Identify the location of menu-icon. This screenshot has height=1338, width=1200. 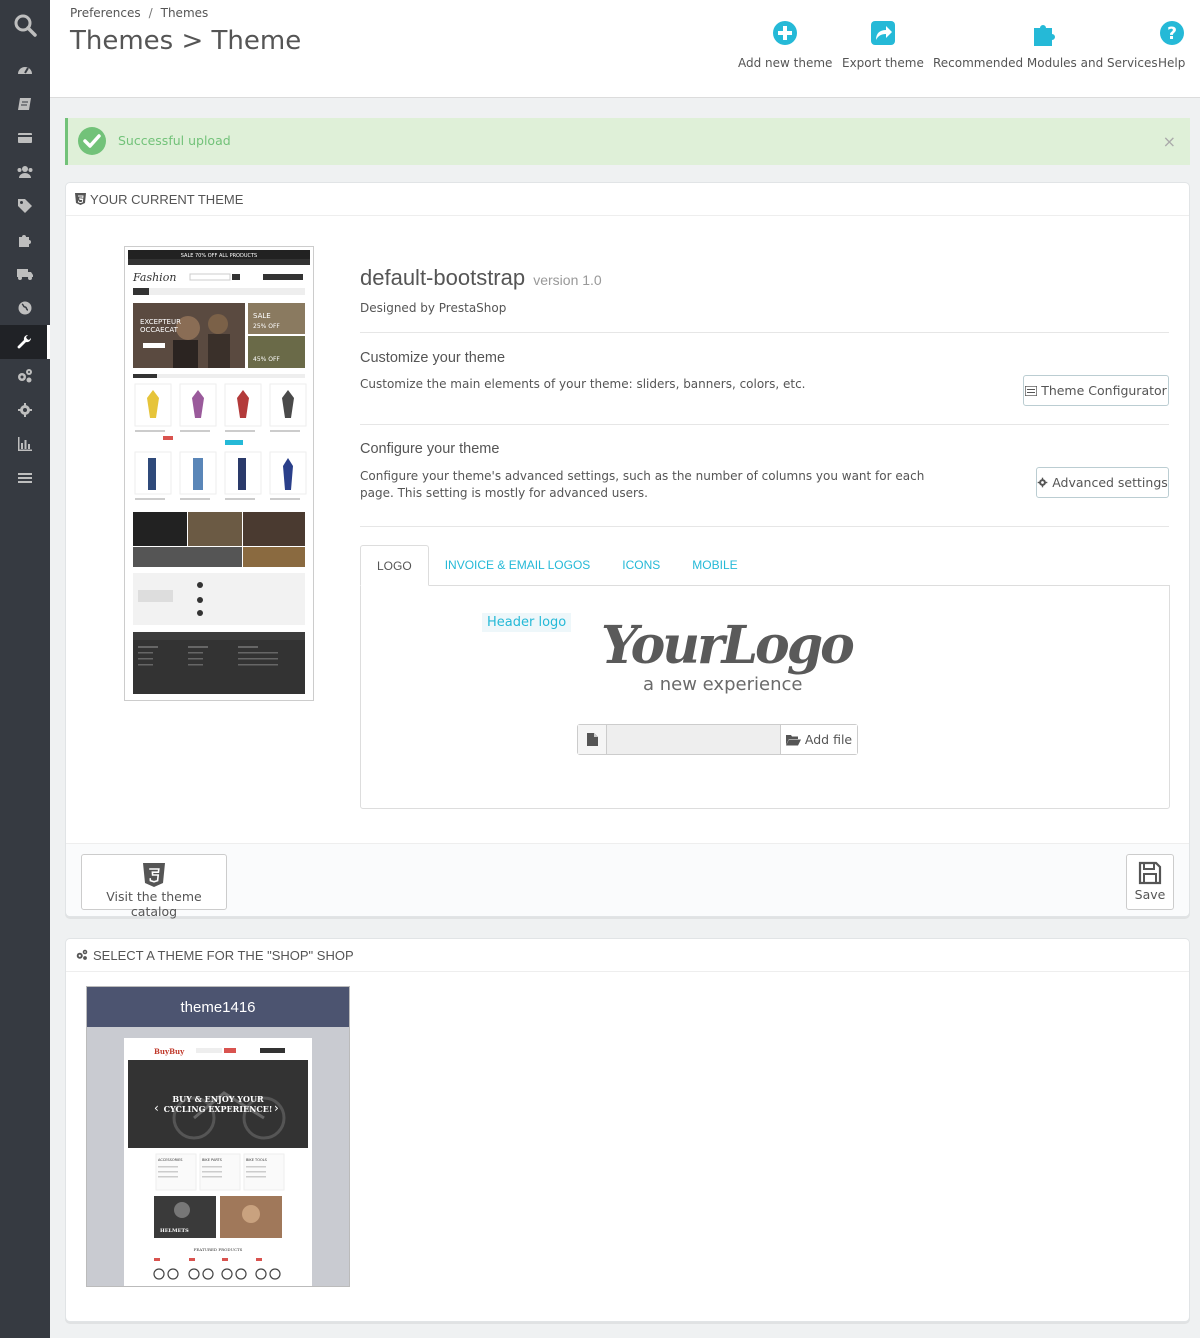
(25, 478).